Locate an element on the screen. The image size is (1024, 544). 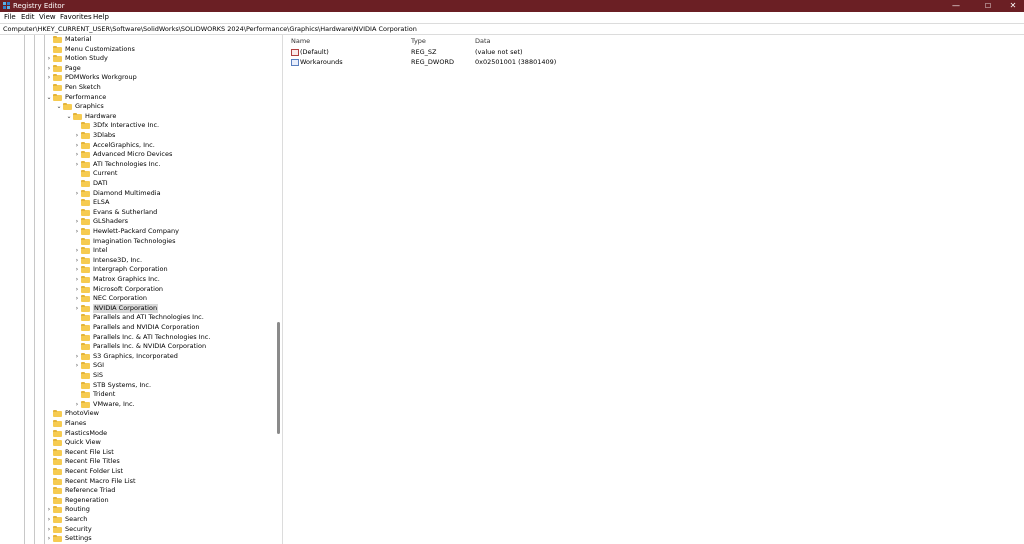
tree-node: DATI is located at coordinates (135, 184).